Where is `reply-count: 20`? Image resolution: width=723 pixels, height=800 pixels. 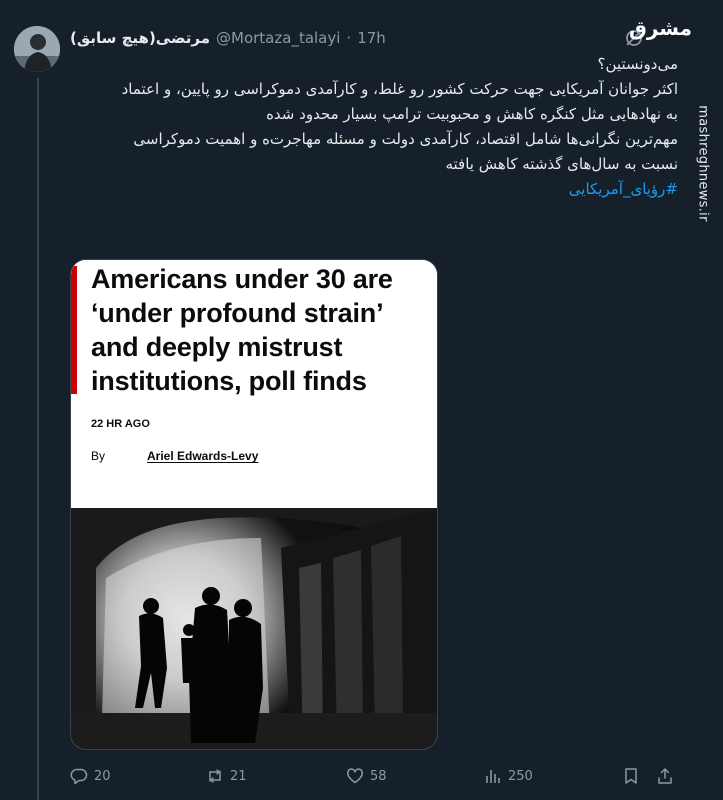
reply-count: 20 is located at coordinates (102, 776).